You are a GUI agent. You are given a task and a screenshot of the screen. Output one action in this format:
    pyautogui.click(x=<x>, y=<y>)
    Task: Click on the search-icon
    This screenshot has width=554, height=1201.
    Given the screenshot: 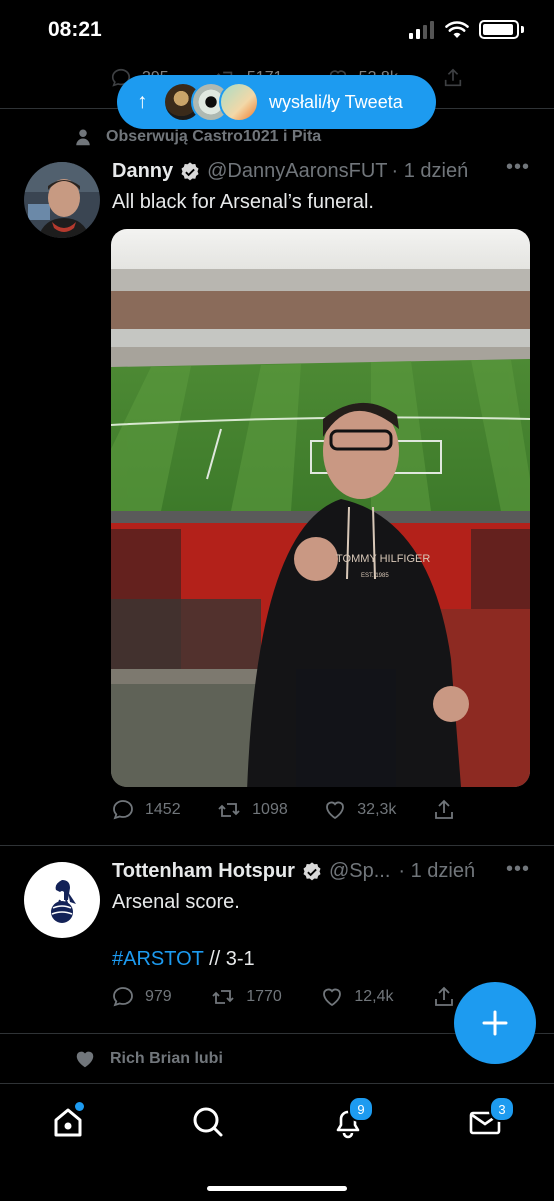 What is the action you would take?
    pyautogui.click(x=208, y=1122)
    